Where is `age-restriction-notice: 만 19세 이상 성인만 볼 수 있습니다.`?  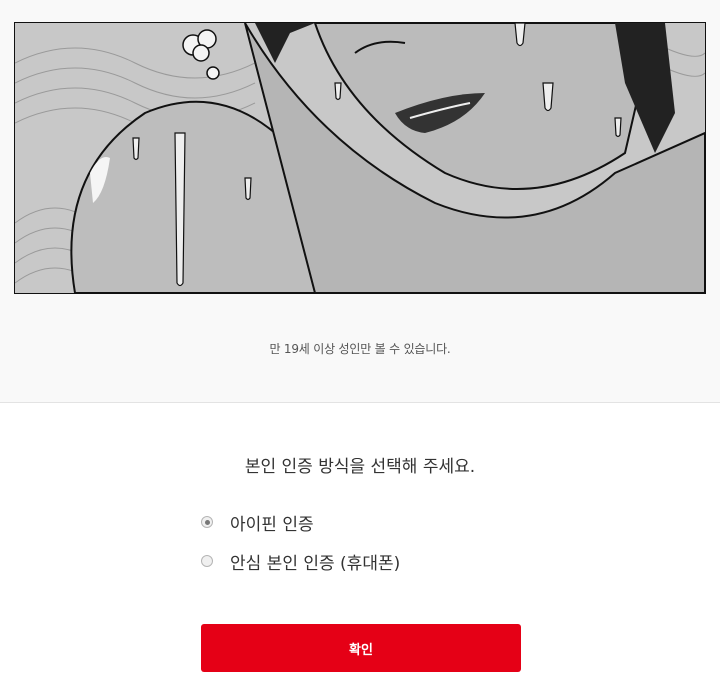
age-restriction-notice: 만 19세 이상 성인만 볼 수 있습니다. is located at coordinates (360, 349).